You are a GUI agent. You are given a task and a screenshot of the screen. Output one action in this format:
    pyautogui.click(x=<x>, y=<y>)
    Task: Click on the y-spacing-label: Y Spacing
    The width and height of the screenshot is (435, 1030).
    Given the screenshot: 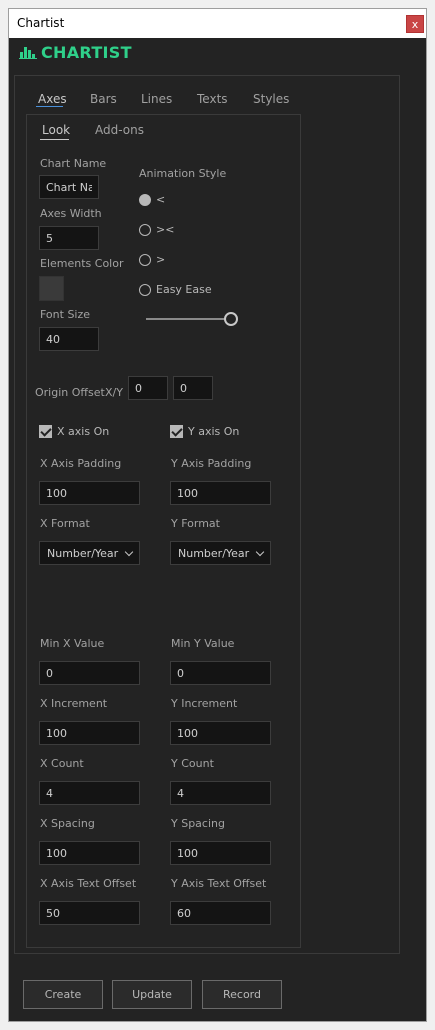 What is the action you would take?
    pyautogui.click(x=198, y=823)
    